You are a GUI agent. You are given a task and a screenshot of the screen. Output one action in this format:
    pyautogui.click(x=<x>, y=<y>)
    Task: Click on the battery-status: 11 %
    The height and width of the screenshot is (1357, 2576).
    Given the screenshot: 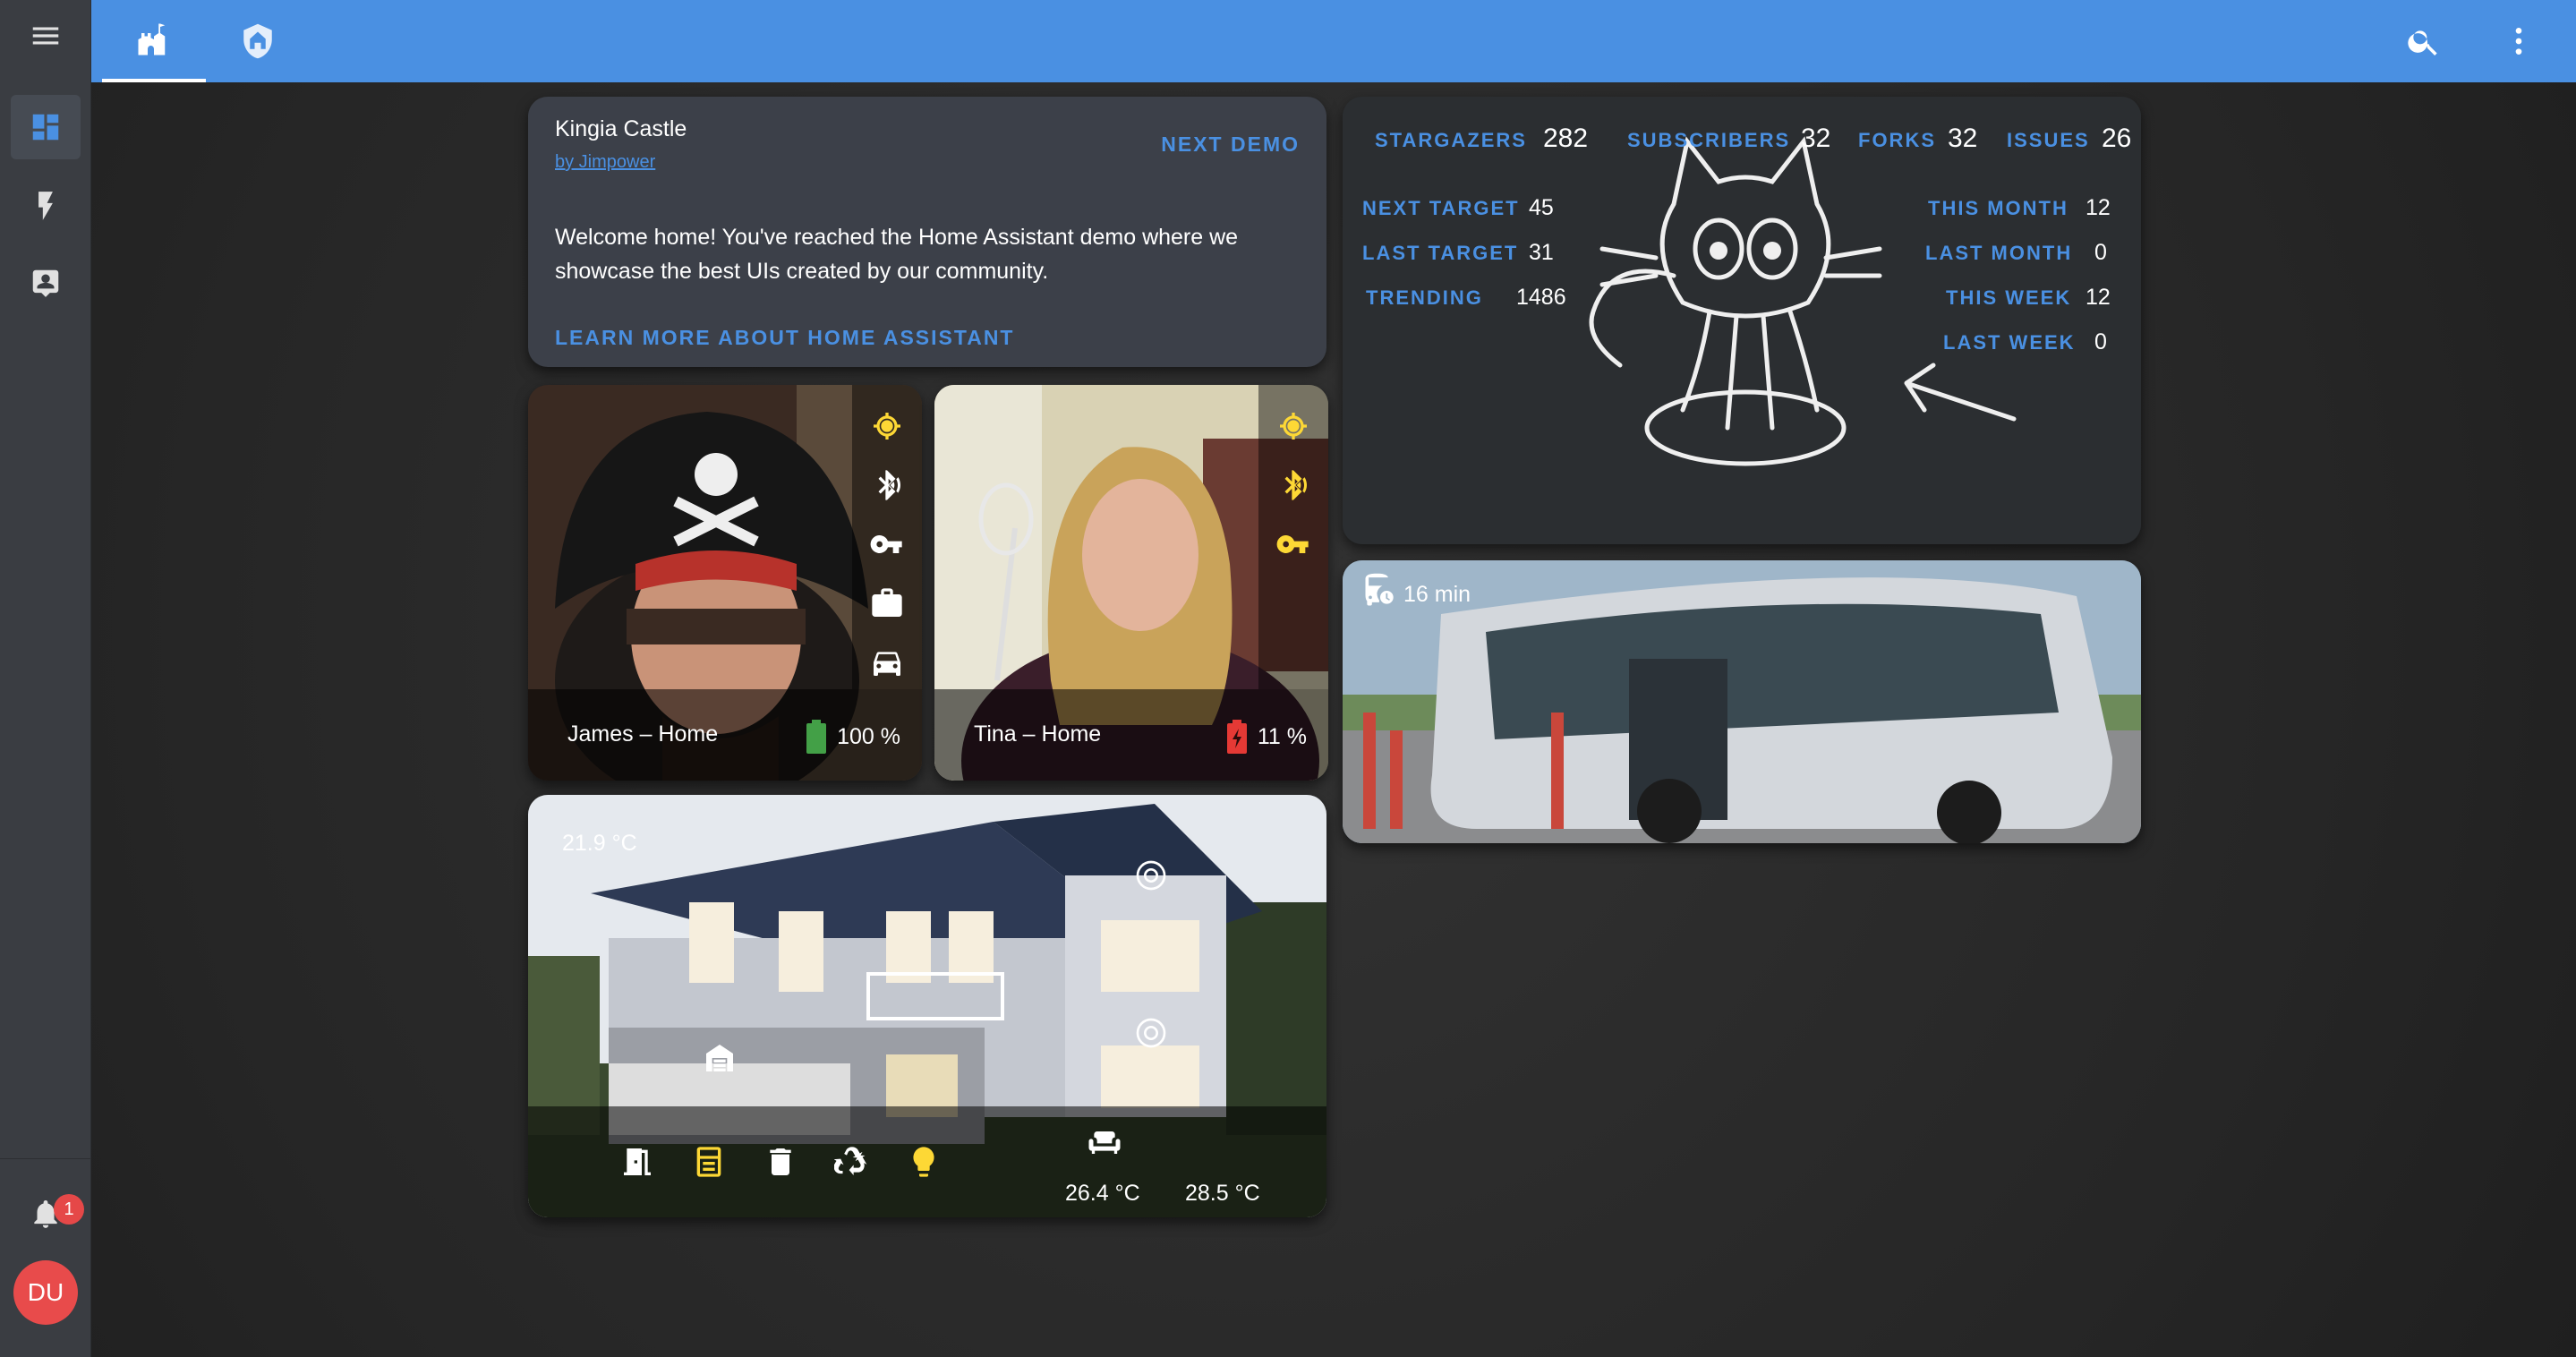 What is the action you would take?
    pyautogui.click(x=1266, y=737)
    